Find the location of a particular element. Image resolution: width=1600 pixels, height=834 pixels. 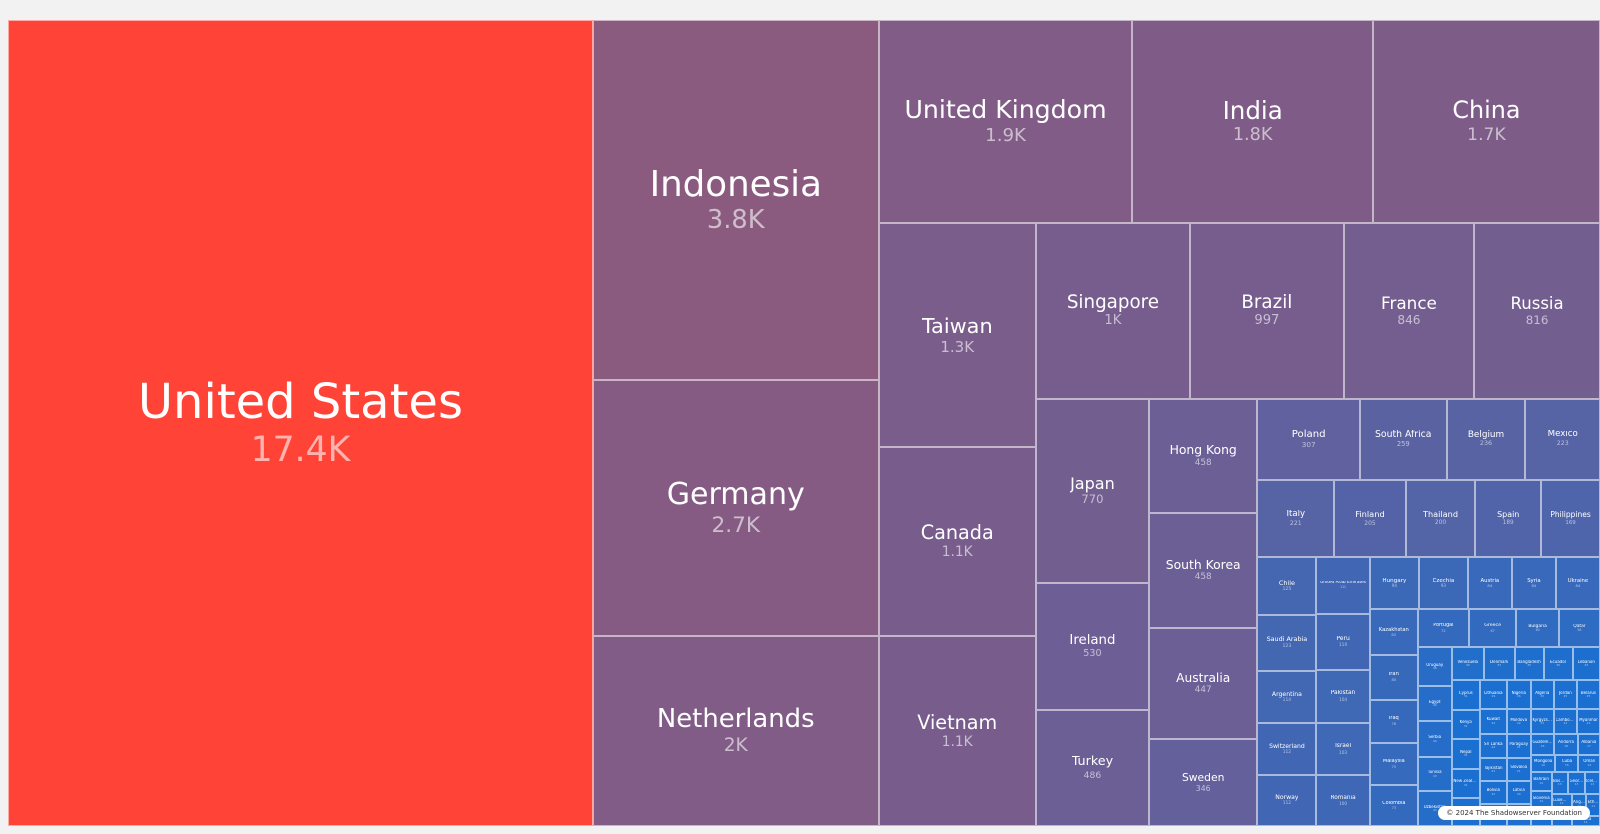

treemap-cell: Hong Kong 458 is located at coordinates (1203, 456).